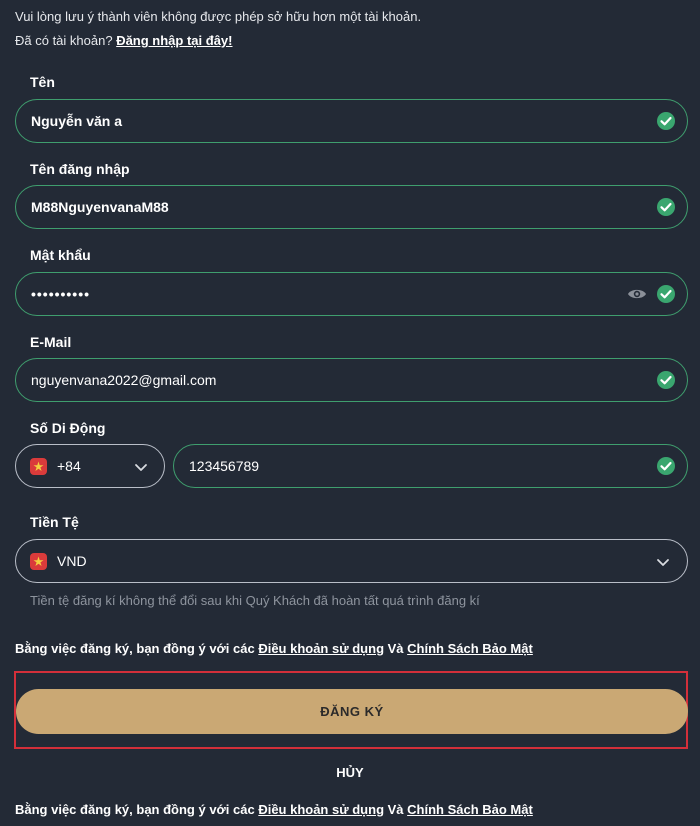  What do you see at coordinates (100, 207) in the screenshot?
I see `username-value: M88NguyenvanaM88` at bounding box center [100, 207].